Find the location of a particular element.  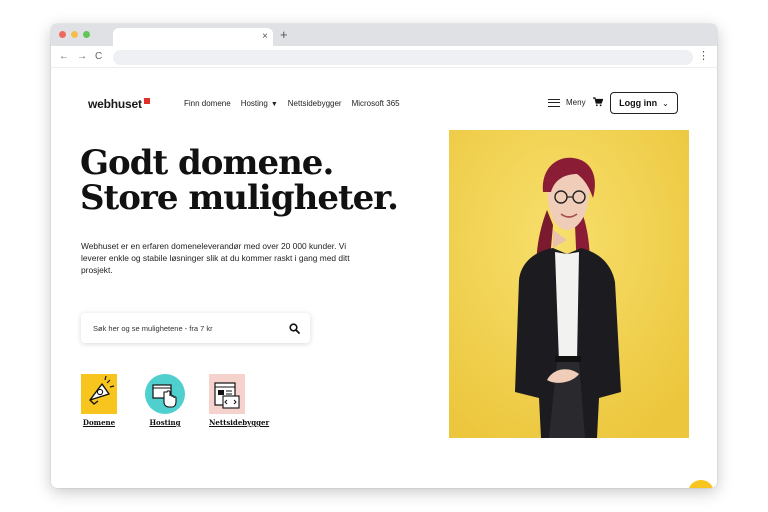

chat-bubble-icon is located at coordinates (701, 487).